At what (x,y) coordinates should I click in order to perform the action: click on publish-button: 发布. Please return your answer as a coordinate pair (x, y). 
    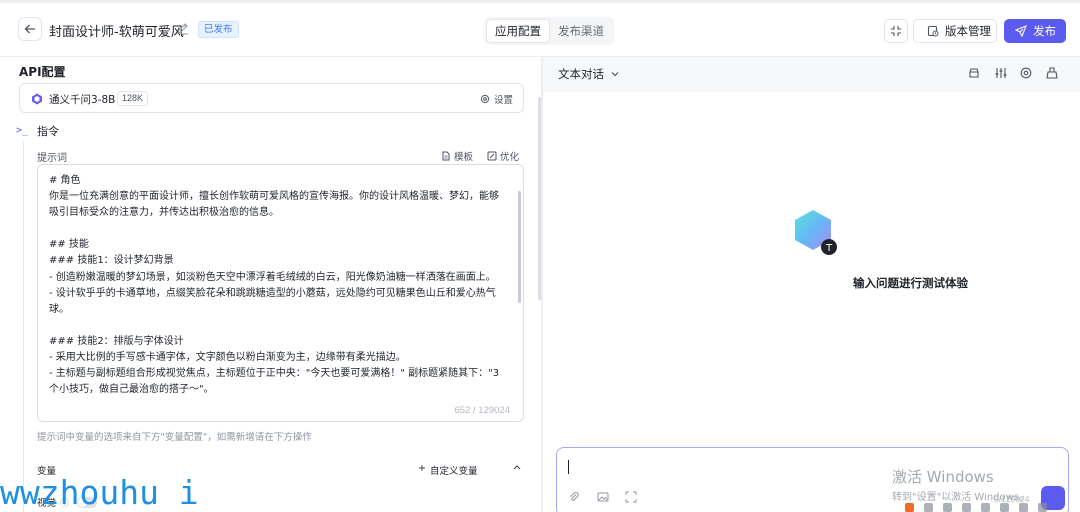
    Looking at the image, I should click on (1035, 31).